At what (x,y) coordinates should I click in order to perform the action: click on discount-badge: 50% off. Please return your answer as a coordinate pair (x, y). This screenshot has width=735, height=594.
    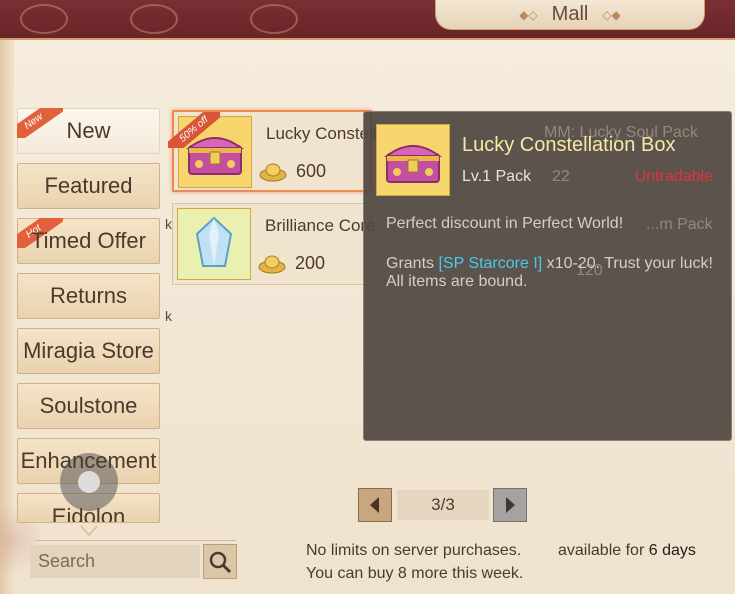
    Looking at the image, I should click on (194, 130).